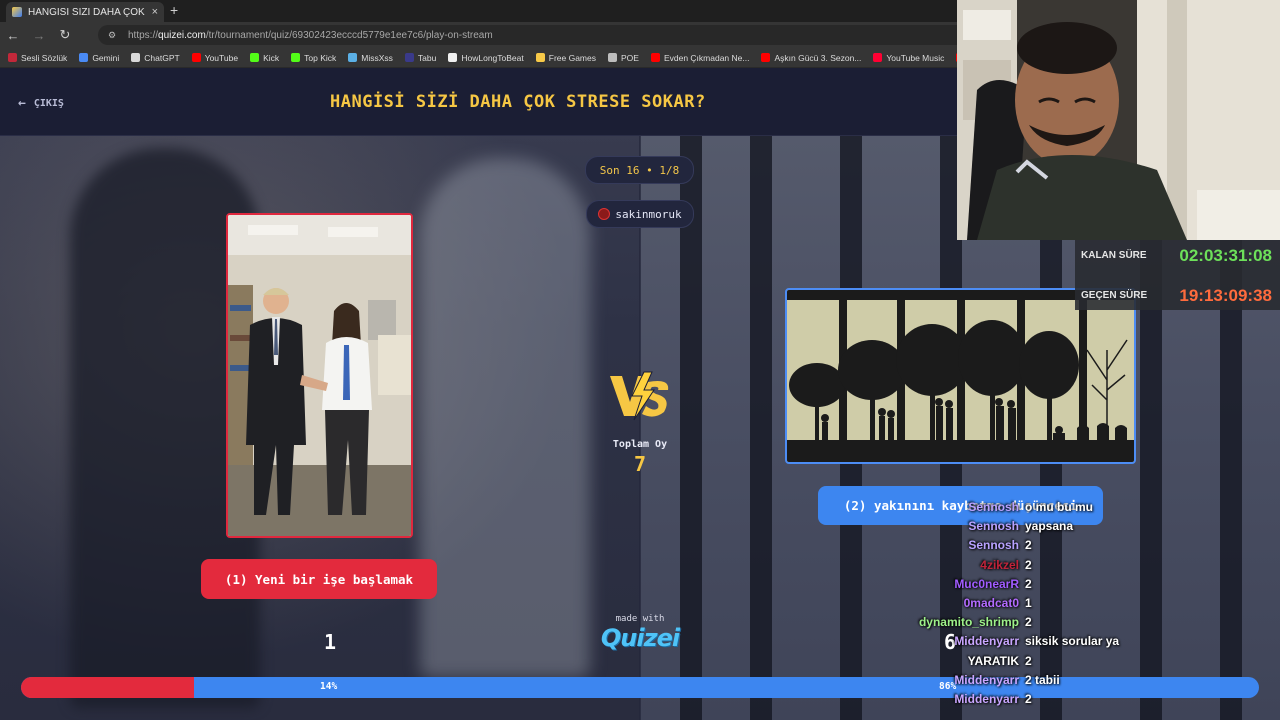 The width and height of the screenshot is (1280, 720). Describe the element at coordinates (518, 102) in the screenshot. I see `question-title: HANGİSİ SİZİ DAHA ÇOK STRESE SOKAR?` at that location.